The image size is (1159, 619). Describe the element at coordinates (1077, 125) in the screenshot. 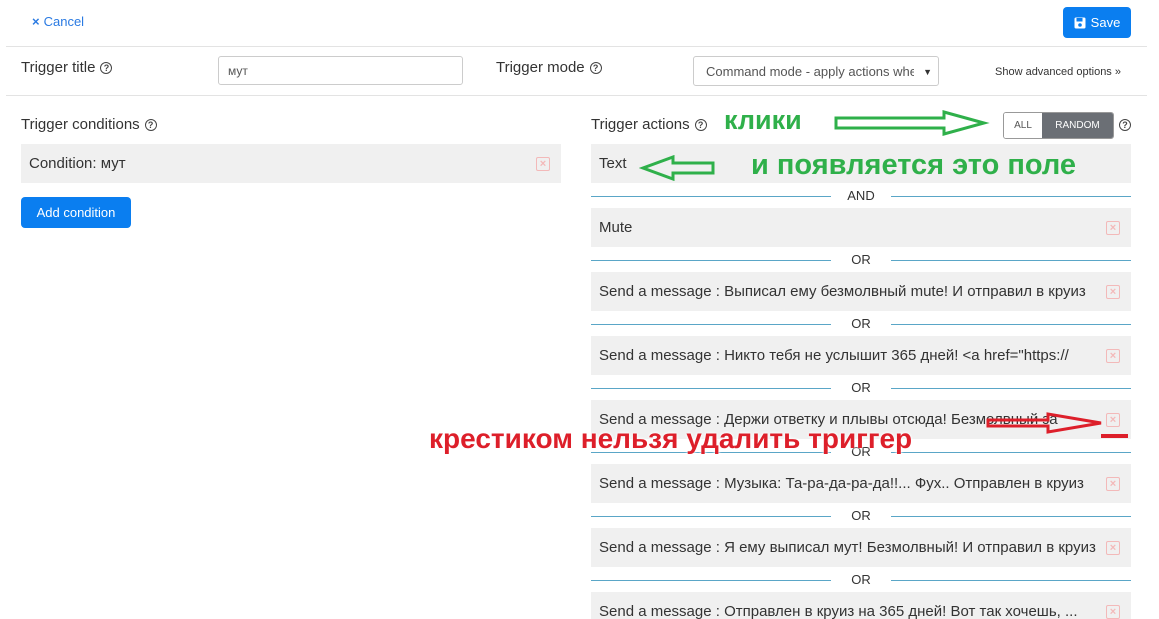

I see `toggle-random-option: RANDOM` at that location.